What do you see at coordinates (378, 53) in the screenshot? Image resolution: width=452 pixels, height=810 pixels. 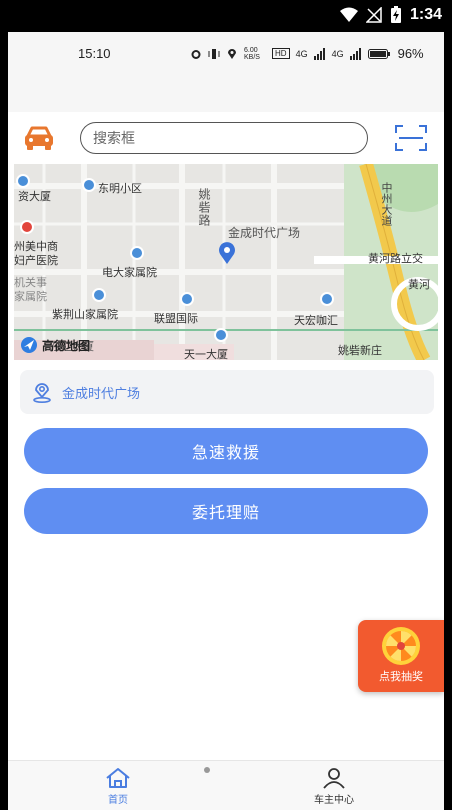 I see `battery-icon` at bounding box center [378, 53].